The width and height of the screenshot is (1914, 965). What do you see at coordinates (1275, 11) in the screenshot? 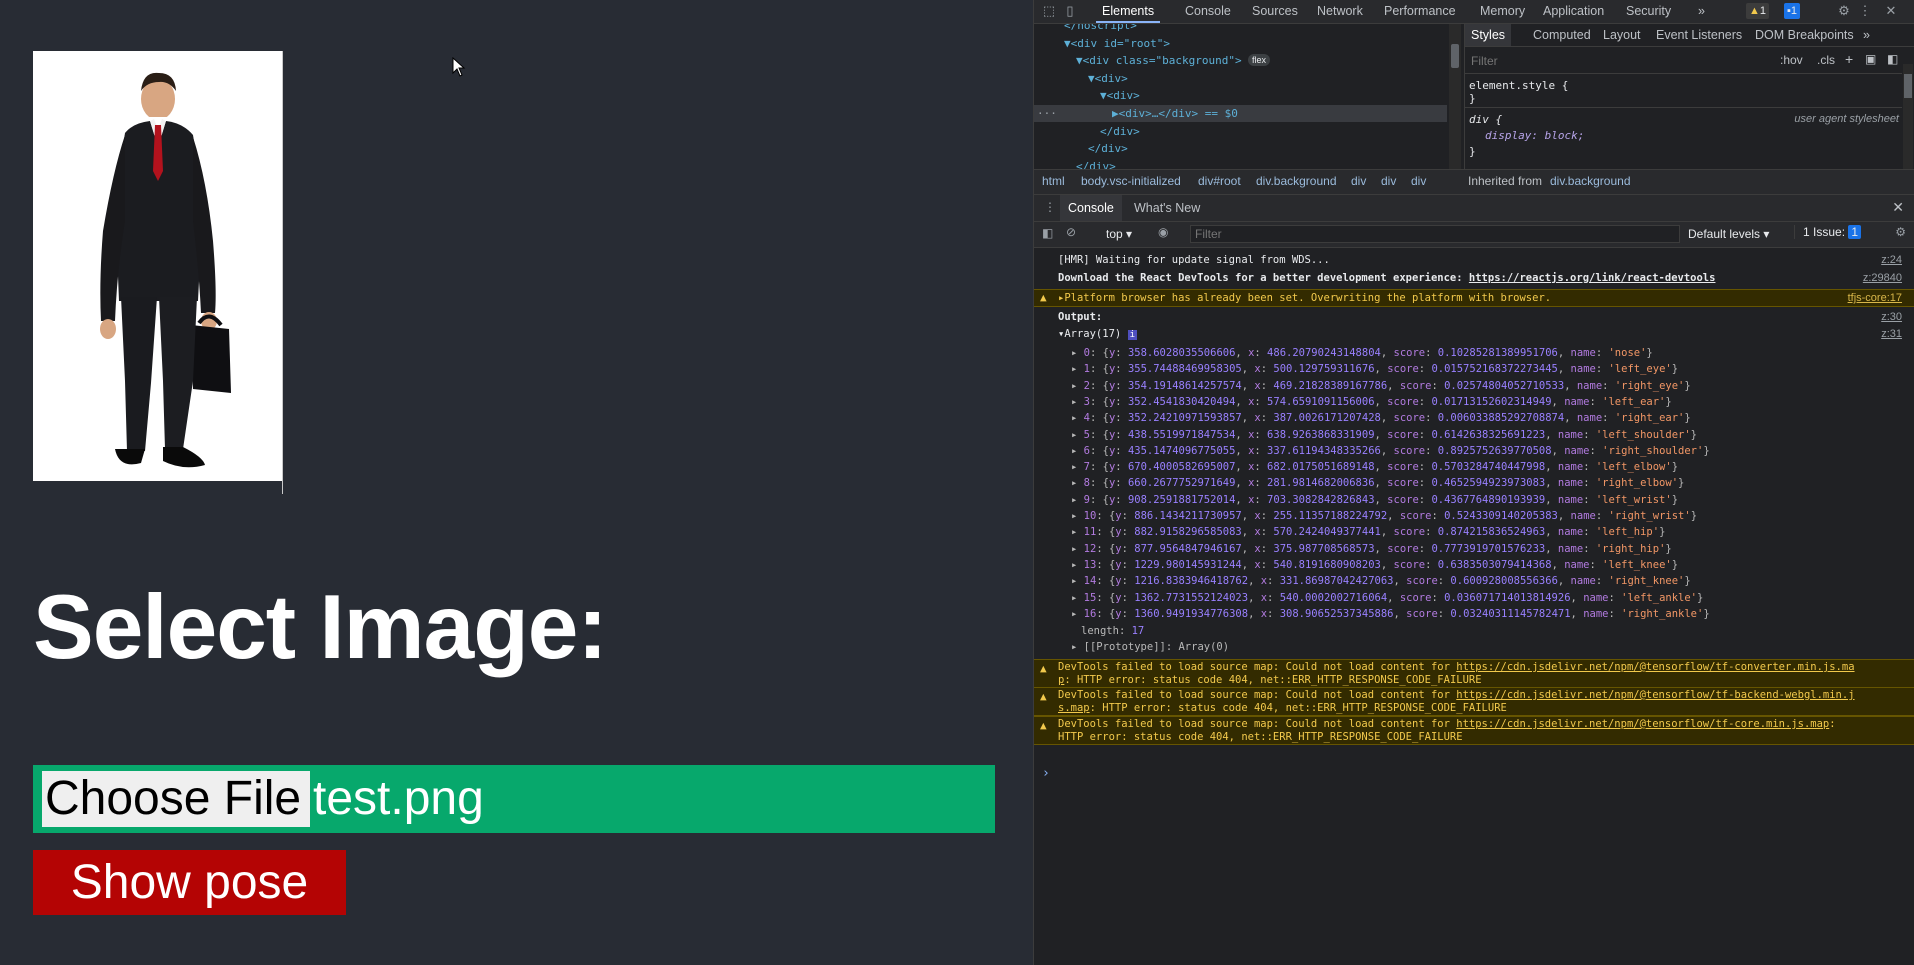
I see `tab-sources: Sources` at bounding box center [1275, 11].